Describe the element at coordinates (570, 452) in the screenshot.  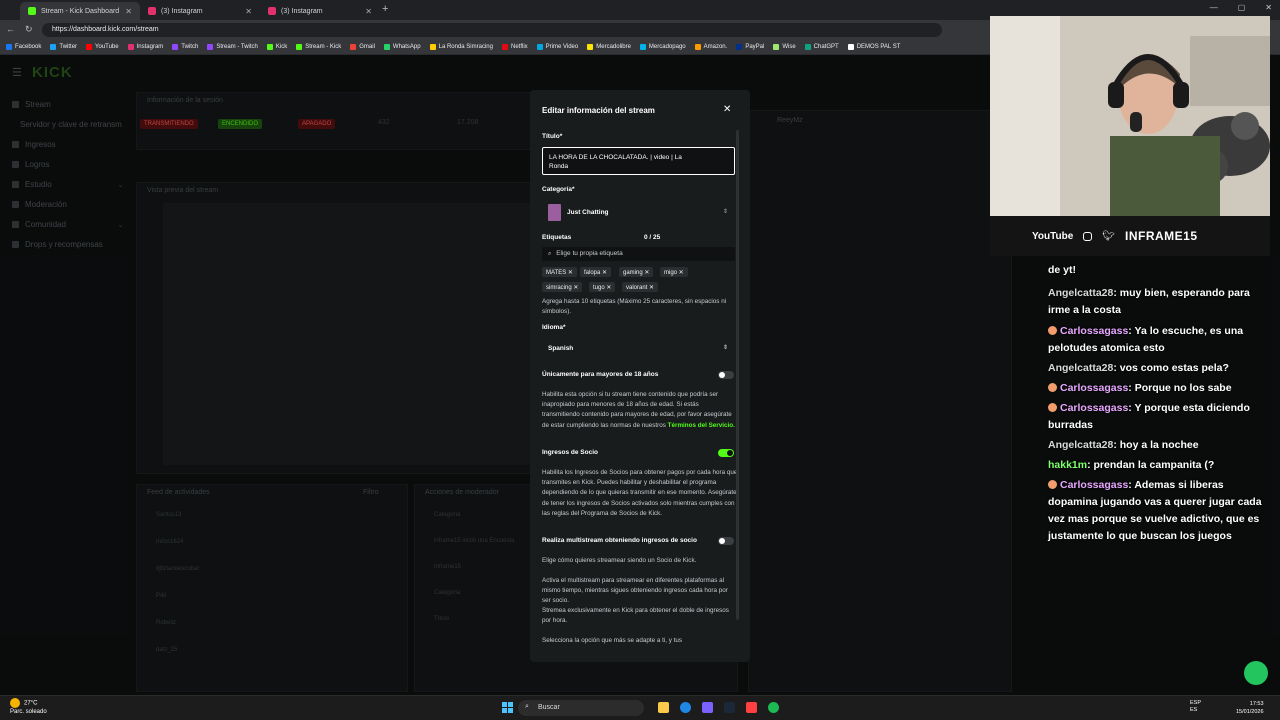
I see `partner-label: Ingresos de Socio` at that location.